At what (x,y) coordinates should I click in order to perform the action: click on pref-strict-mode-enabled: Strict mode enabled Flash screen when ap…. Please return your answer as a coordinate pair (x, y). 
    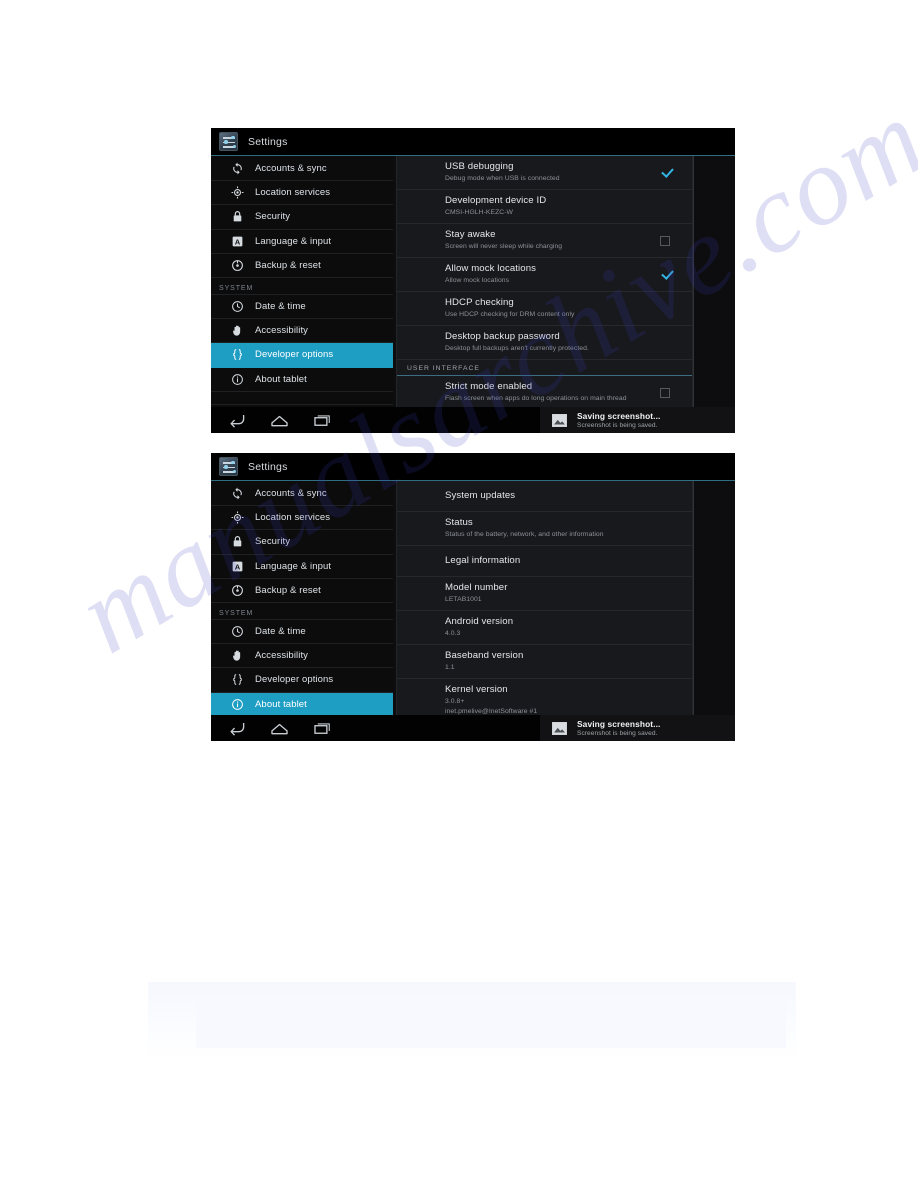
    Looking at the image, I should click on (544, 391).